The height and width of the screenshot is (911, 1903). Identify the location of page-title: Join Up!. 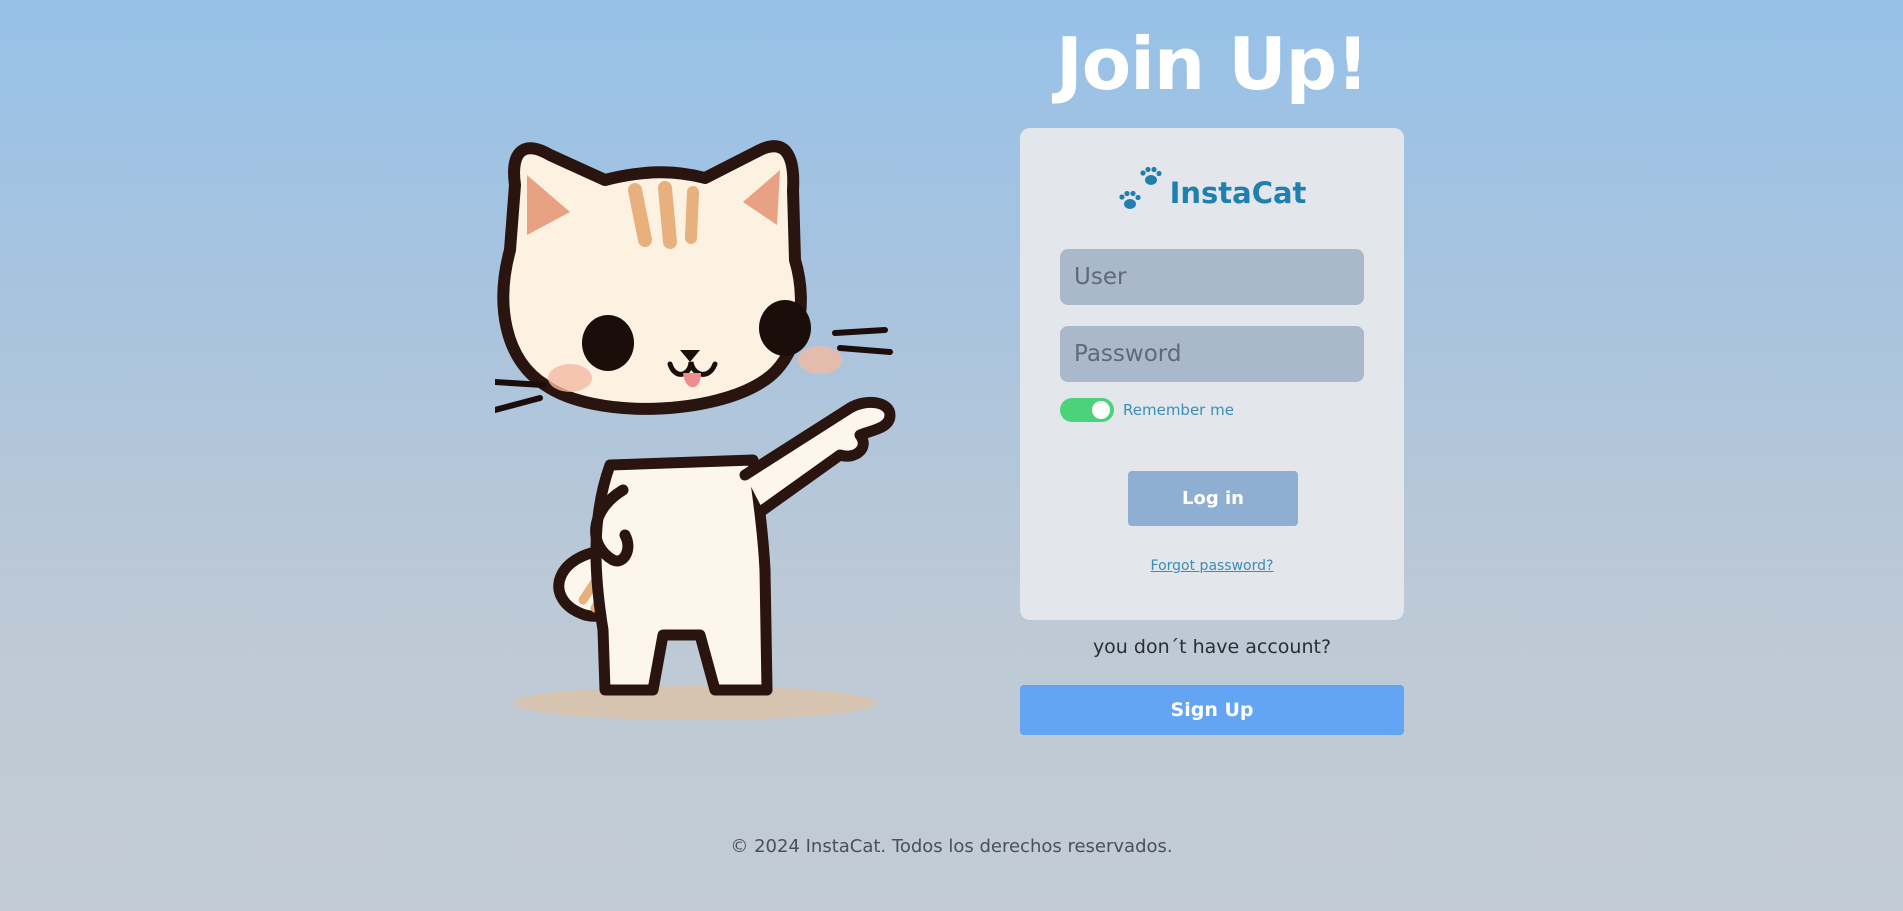
(1212, 64).